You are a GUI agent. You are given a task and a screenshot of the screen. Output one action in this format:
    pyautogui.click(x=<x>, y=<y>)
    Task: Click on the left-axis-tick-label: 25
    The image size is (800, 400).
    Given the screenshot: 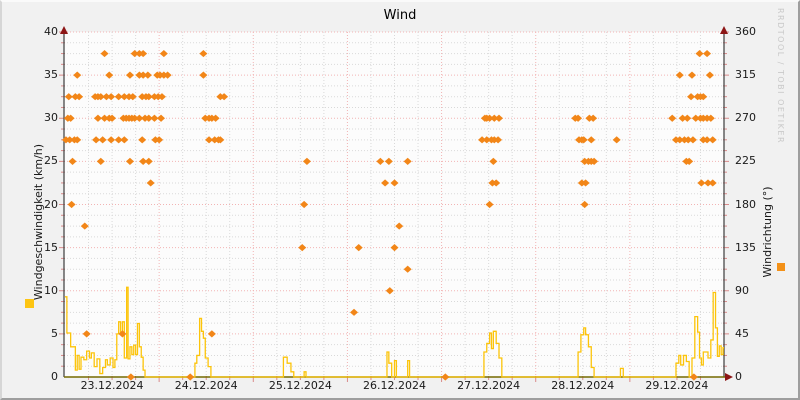 What is the action you would take?
    pyautogui.click(x=51, y=161)
    